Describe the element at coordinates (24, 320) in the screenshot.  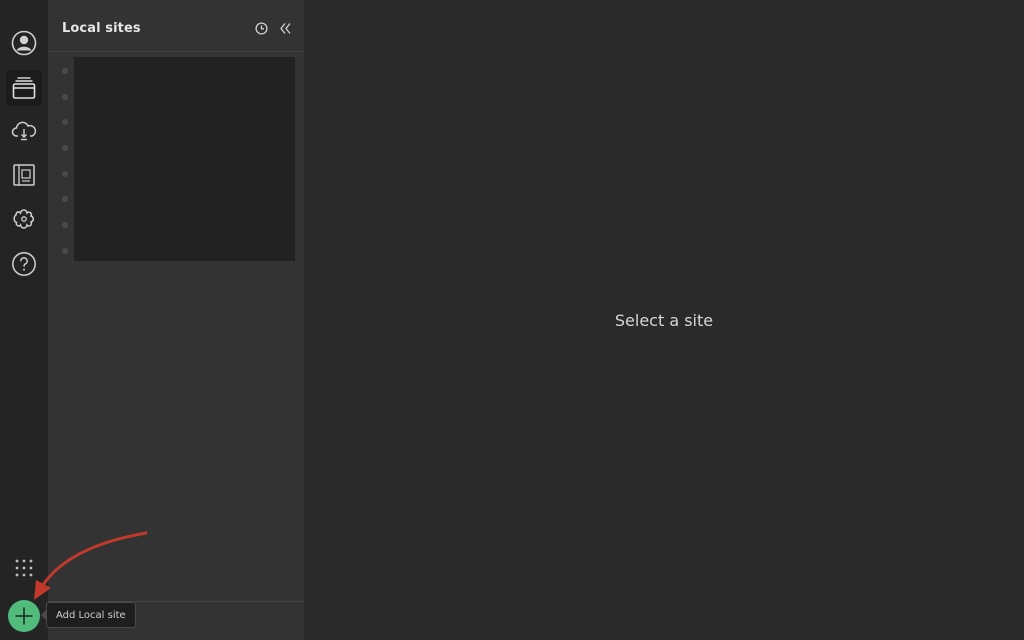
I see `nav-rail` at that location.